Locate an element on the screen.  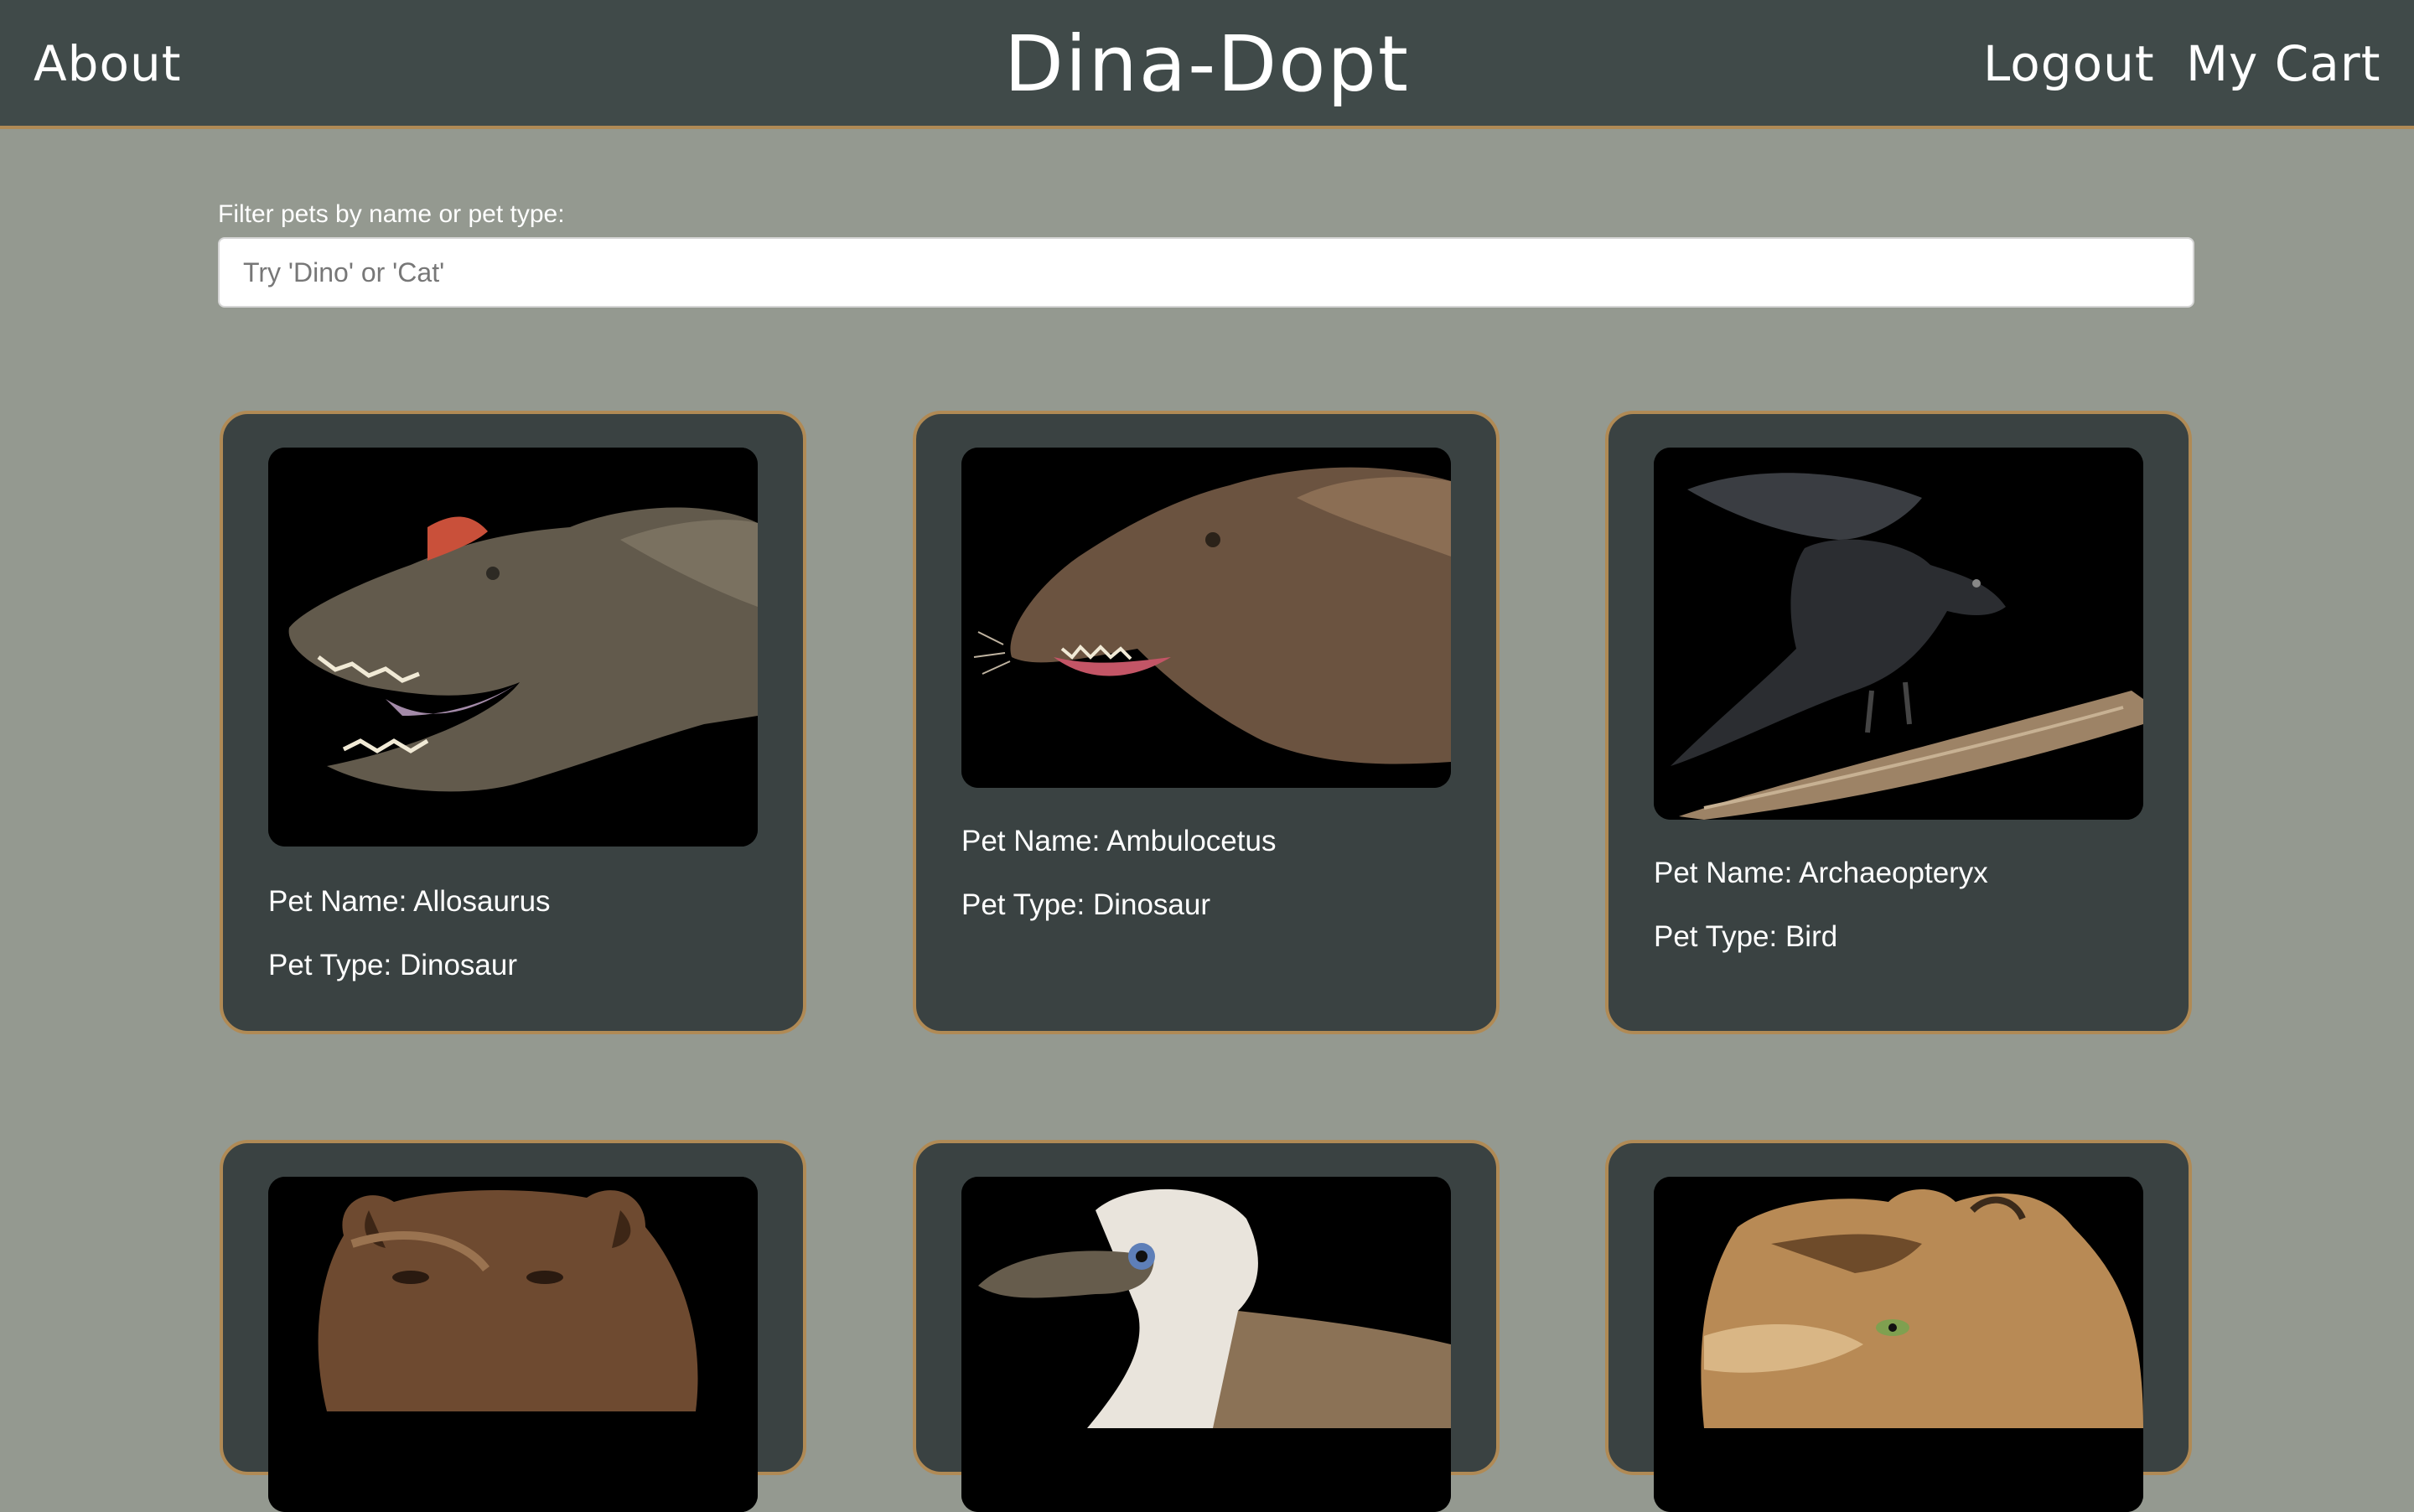
pet-type-archaeopteryx: Pet Type: Bird is located at coordinates (1746, 936).